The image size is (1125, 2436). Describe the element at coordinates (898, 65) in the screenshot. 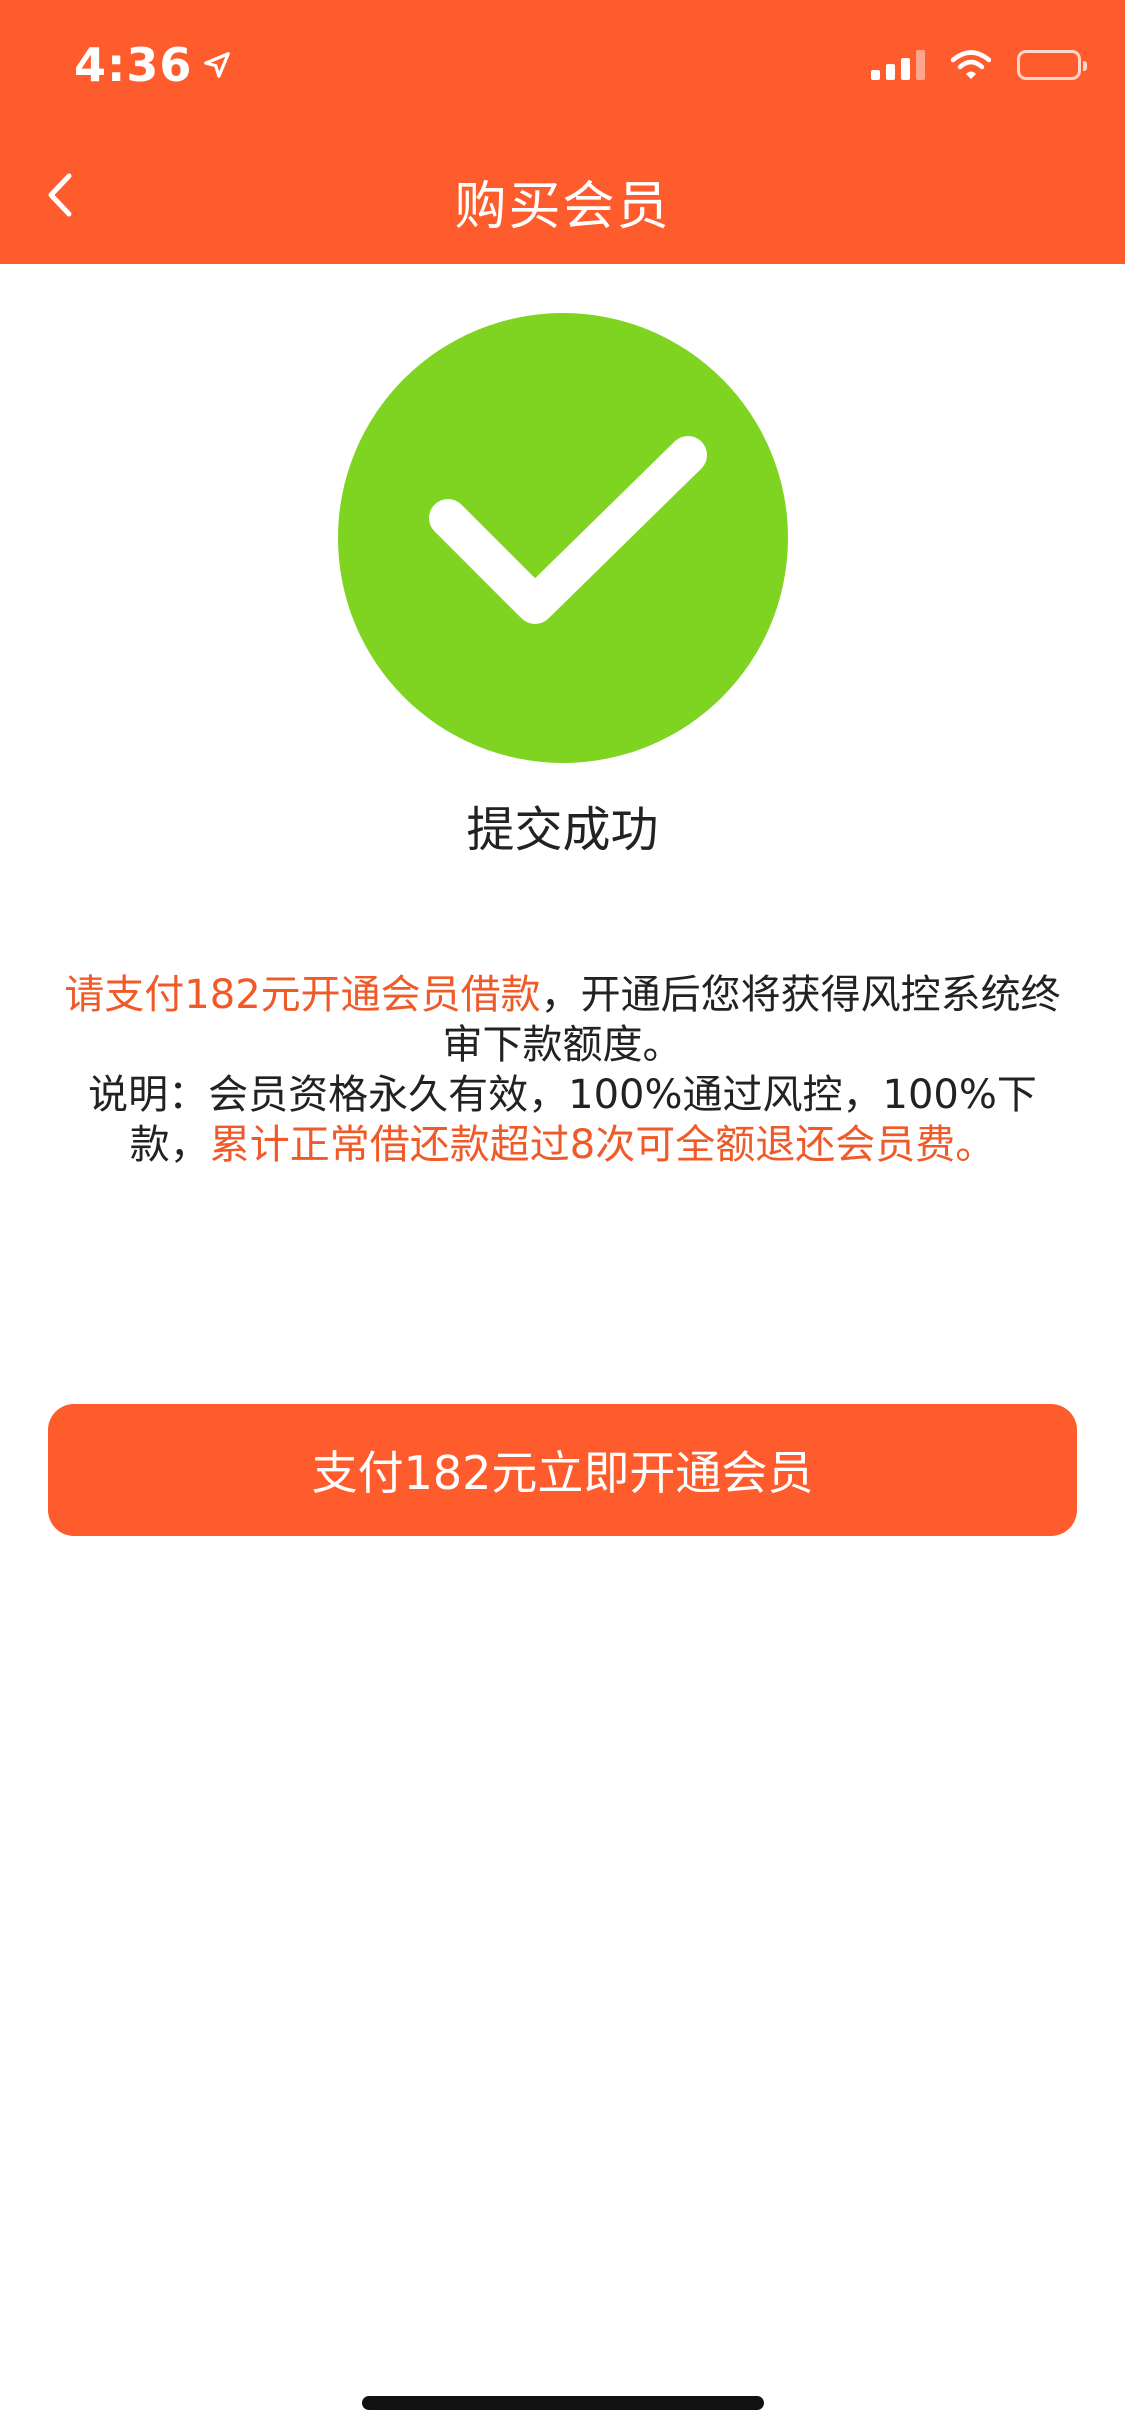

I see `cellular-signal-icon` at that location.